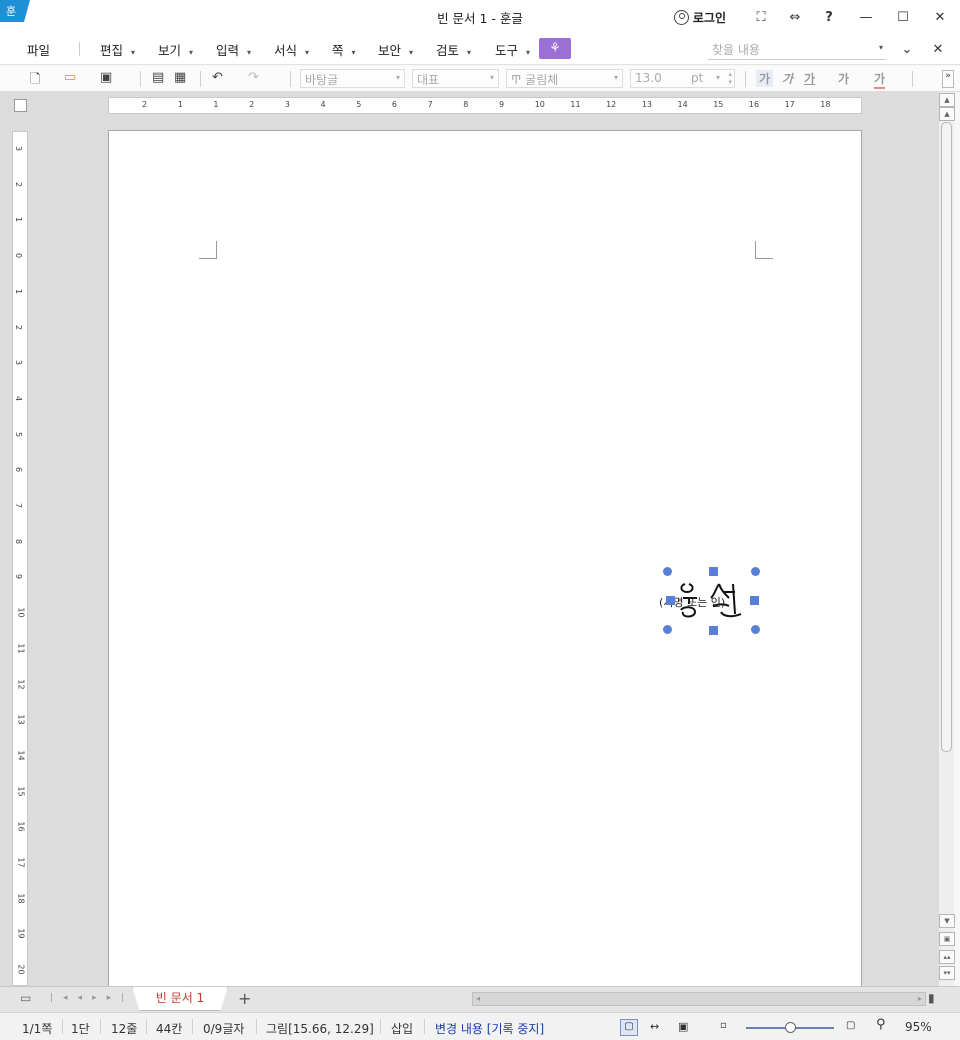 Image resolution: width=960 pixels, height=1040 pixels. I want to click on page-indicator: 1/1쪽, so click(37, 1028).